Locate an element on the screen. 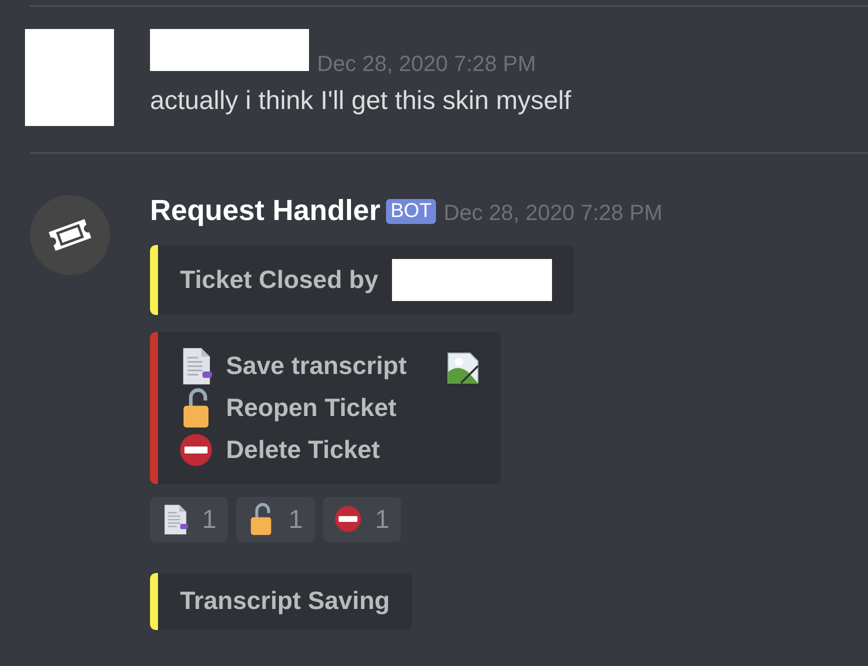 The image size is (868, 666). embed-line: Delete Ticket is located at coordinates (303, 450).